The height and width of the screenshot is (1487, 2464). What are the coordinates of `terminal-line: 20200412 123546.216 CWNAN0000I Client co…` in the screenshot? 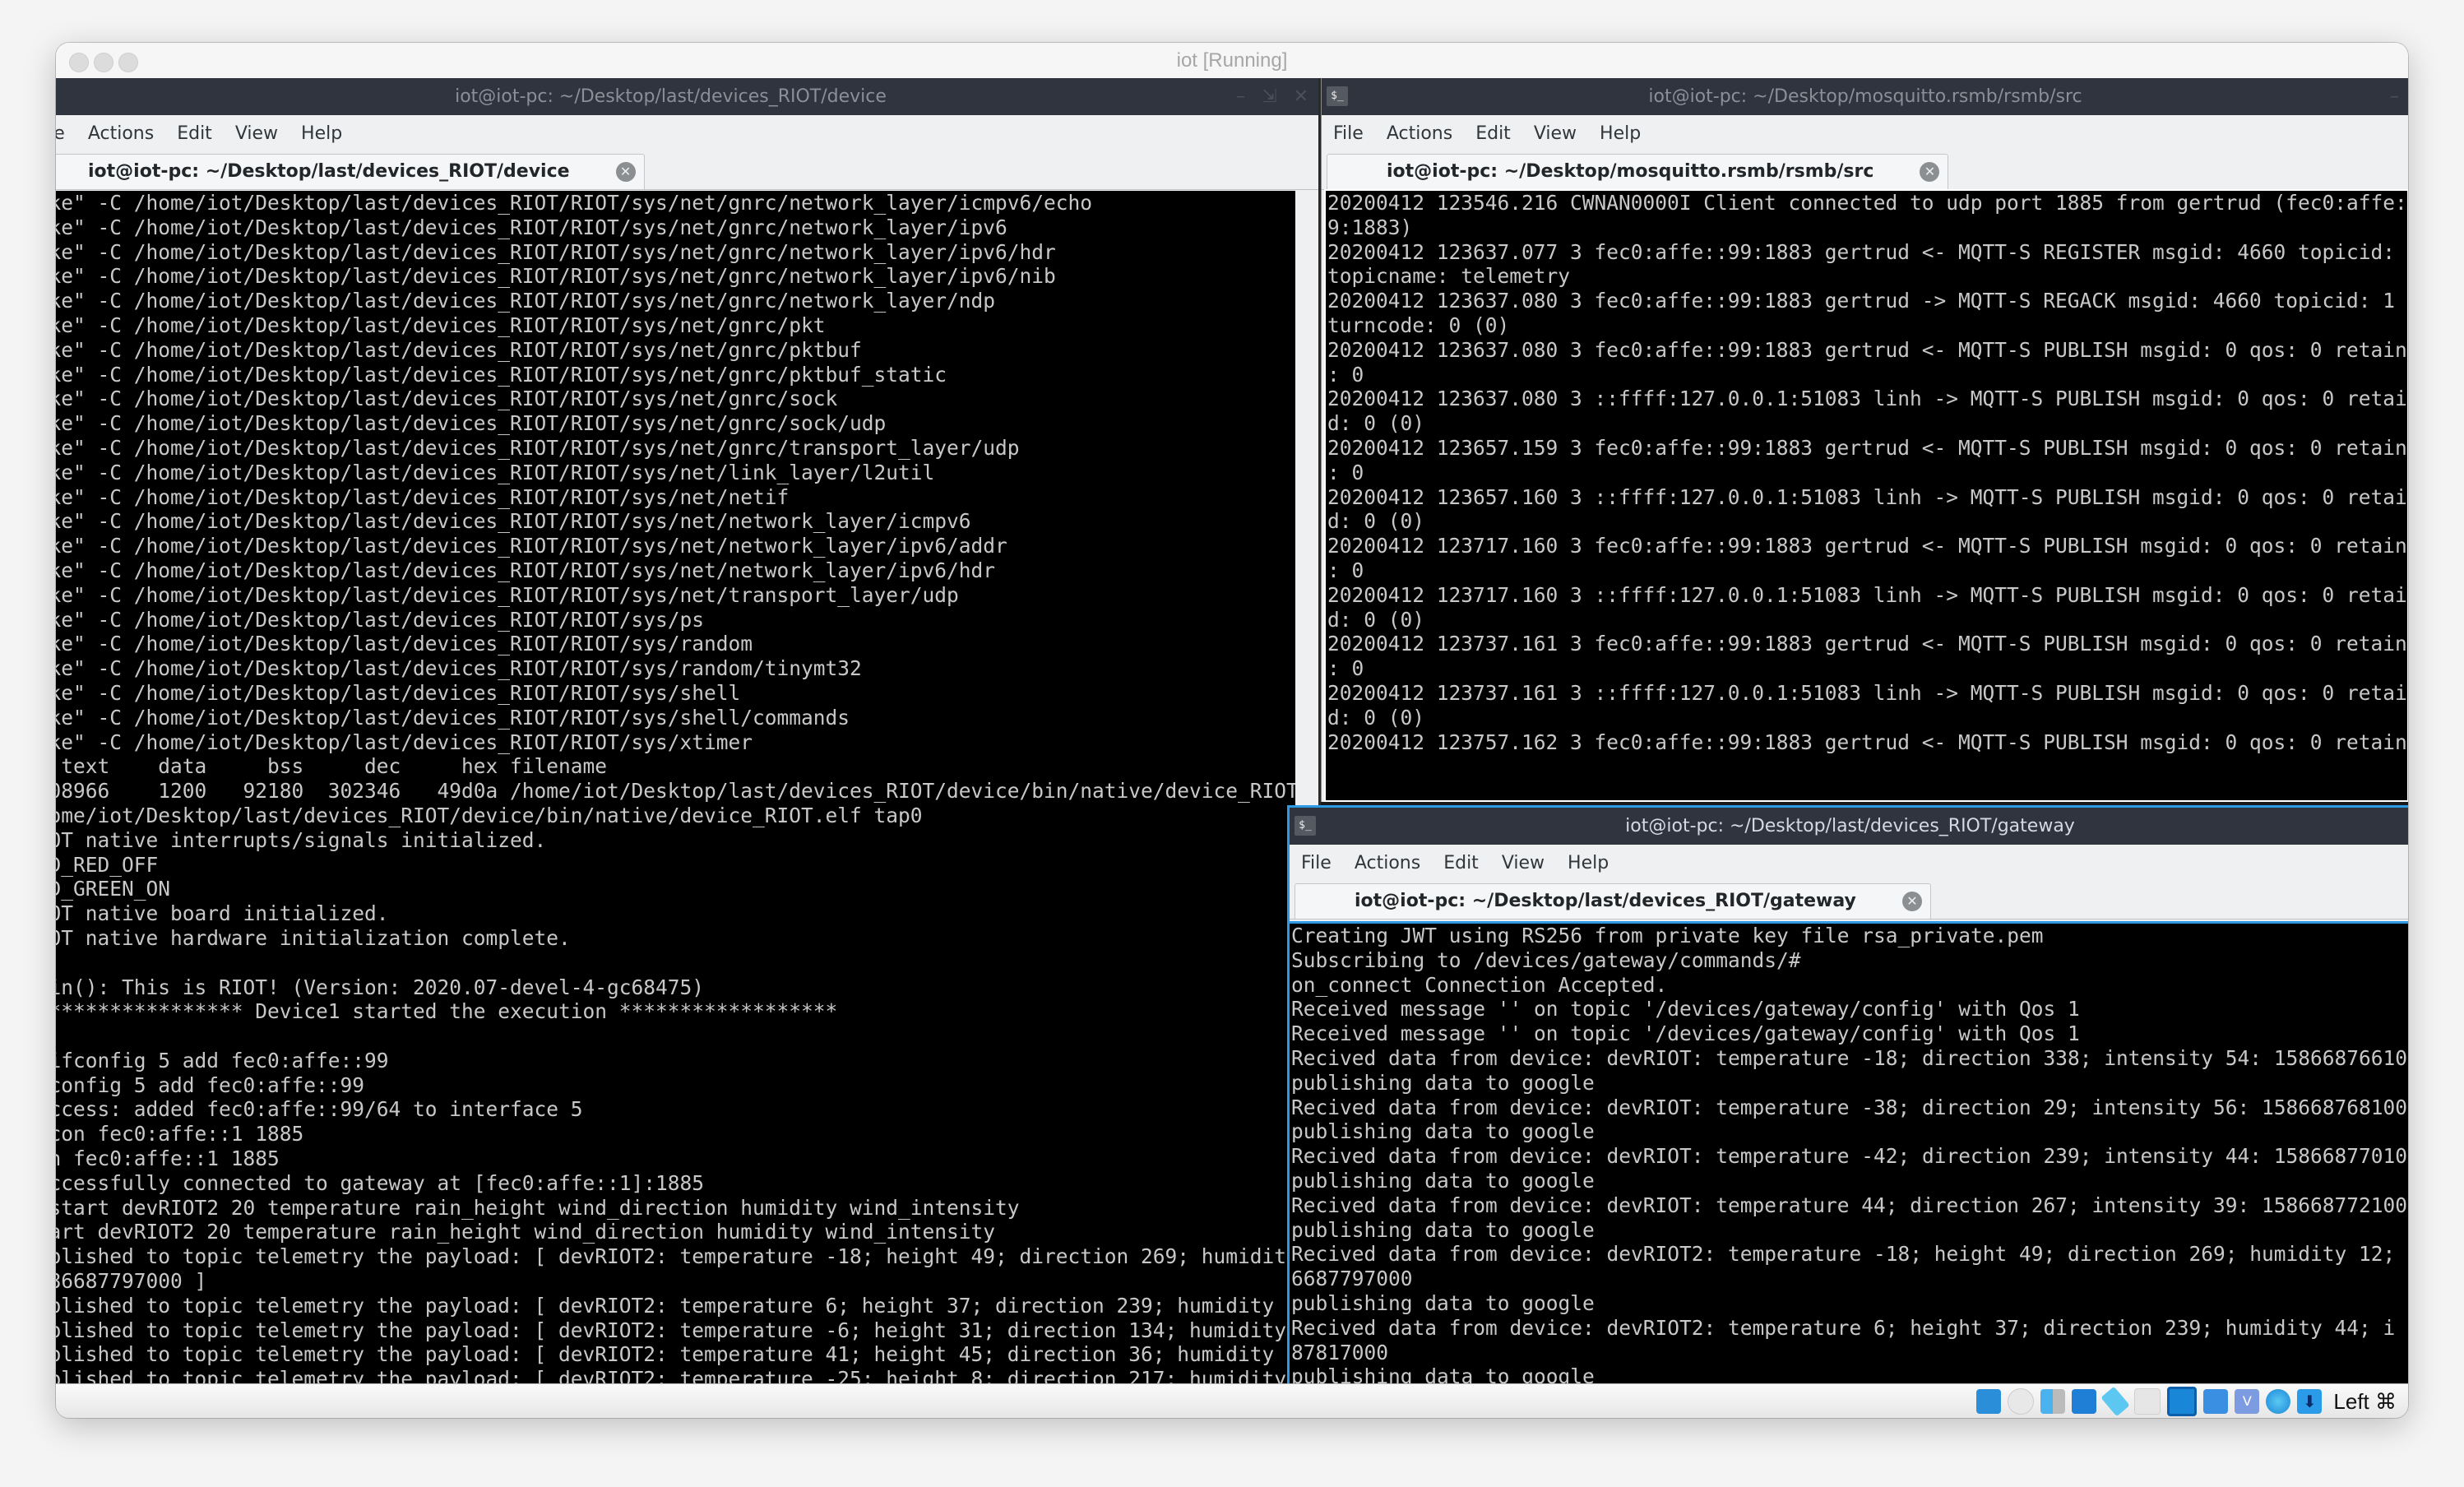 It's located at (1867, 203).